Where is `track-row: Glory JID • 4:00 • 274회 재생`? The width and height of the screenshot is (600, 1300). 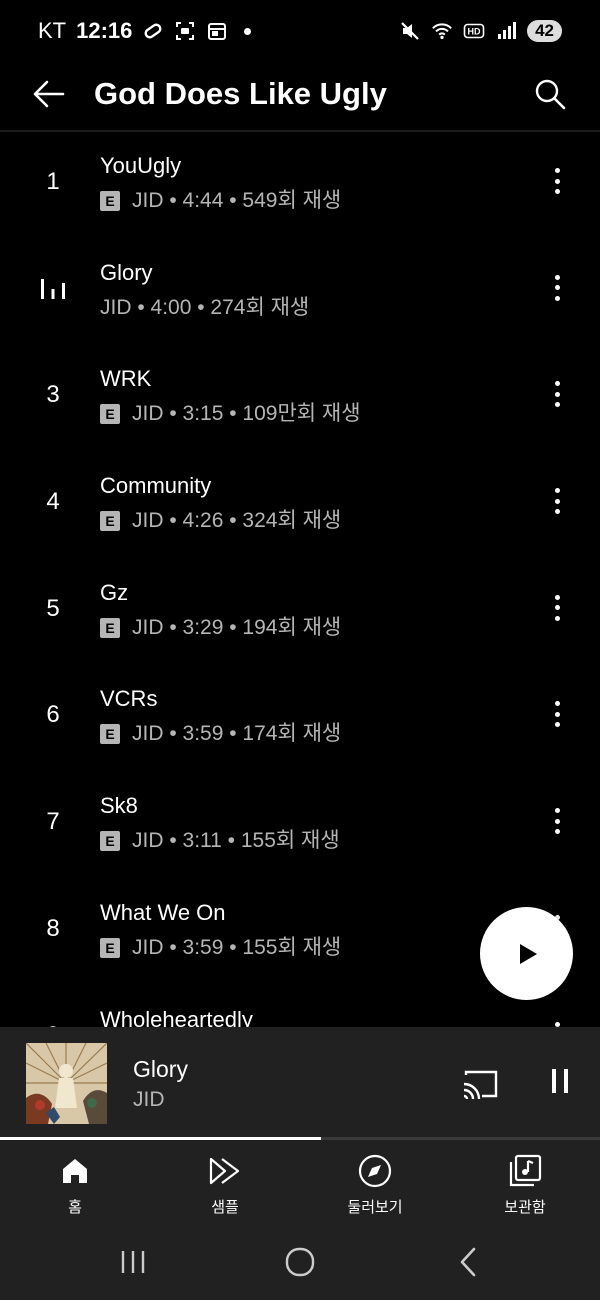
track-row: Glory JID • 4:00 • 274회 재생 is located at coordinates (300, 292).